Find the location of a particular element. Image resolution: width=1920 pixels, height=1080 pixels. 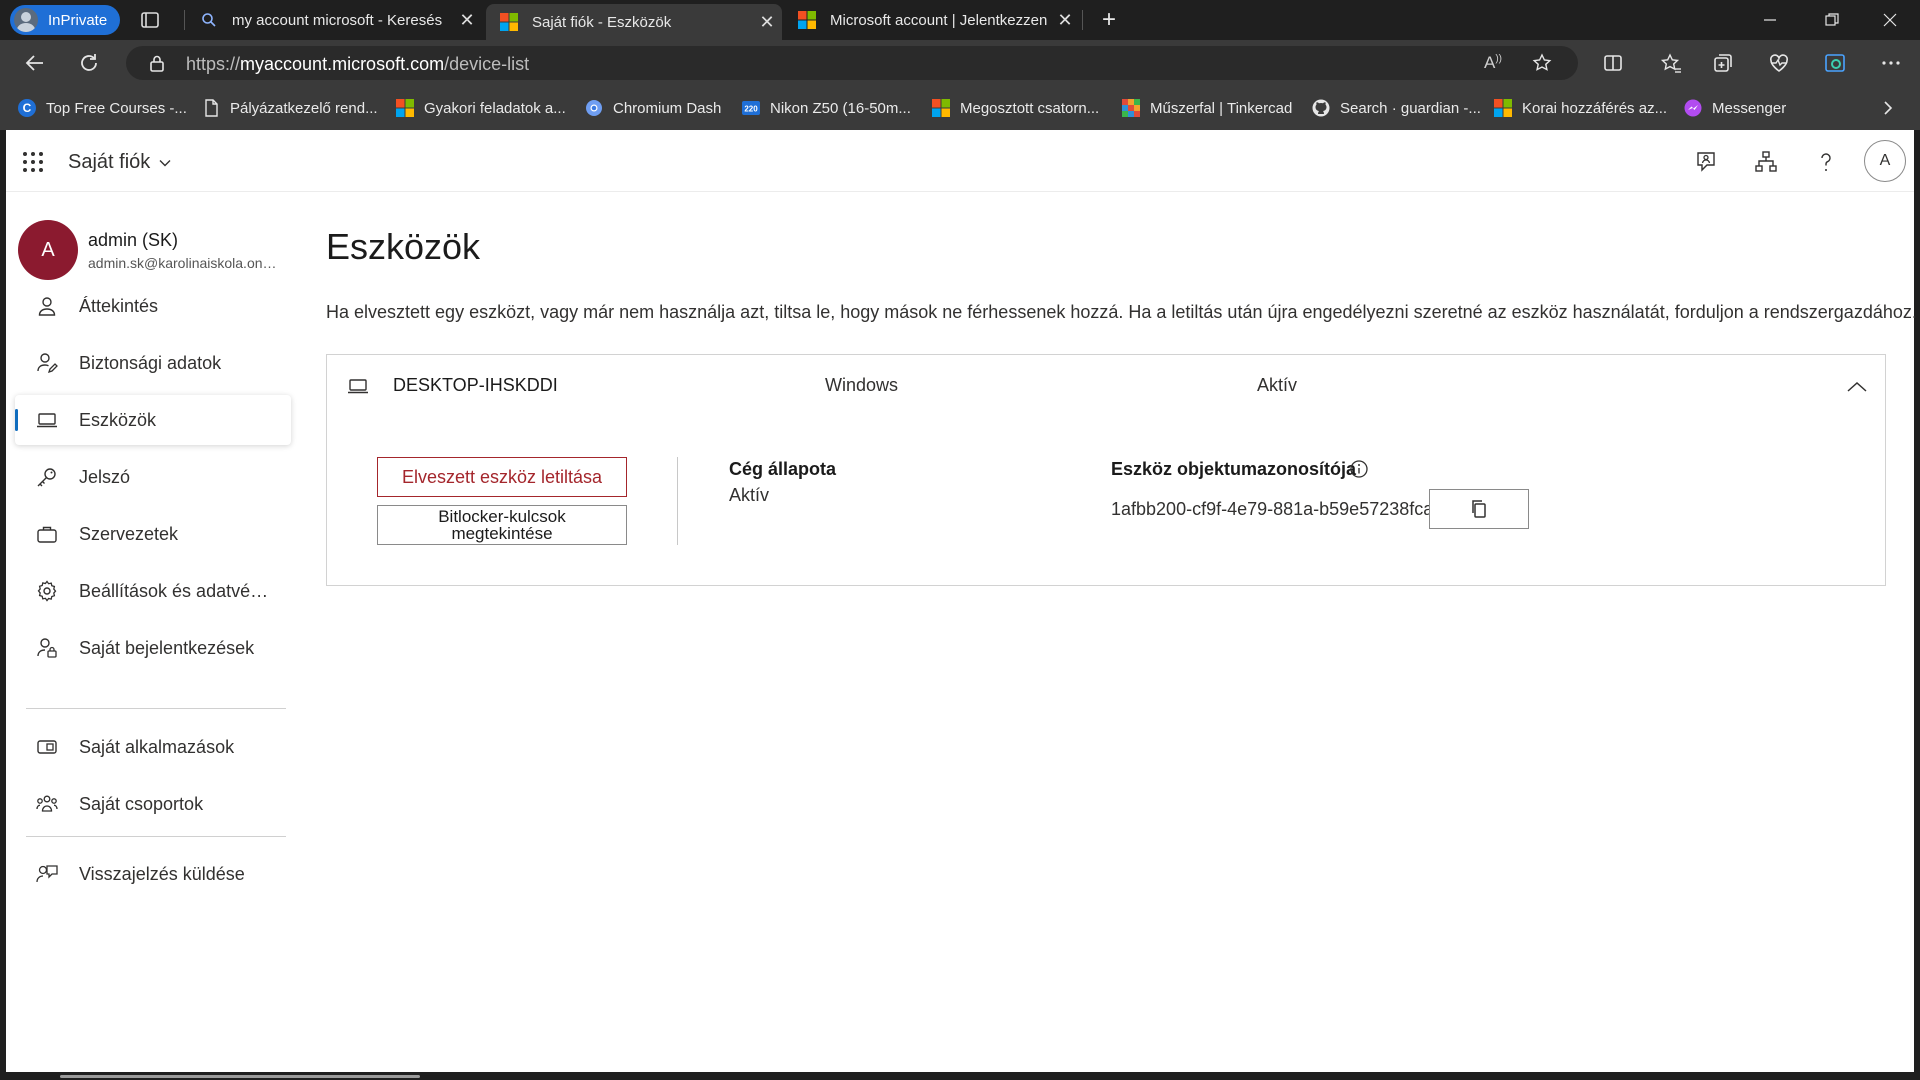

scrollbar-thumb is located at coordinates (240, 1076).